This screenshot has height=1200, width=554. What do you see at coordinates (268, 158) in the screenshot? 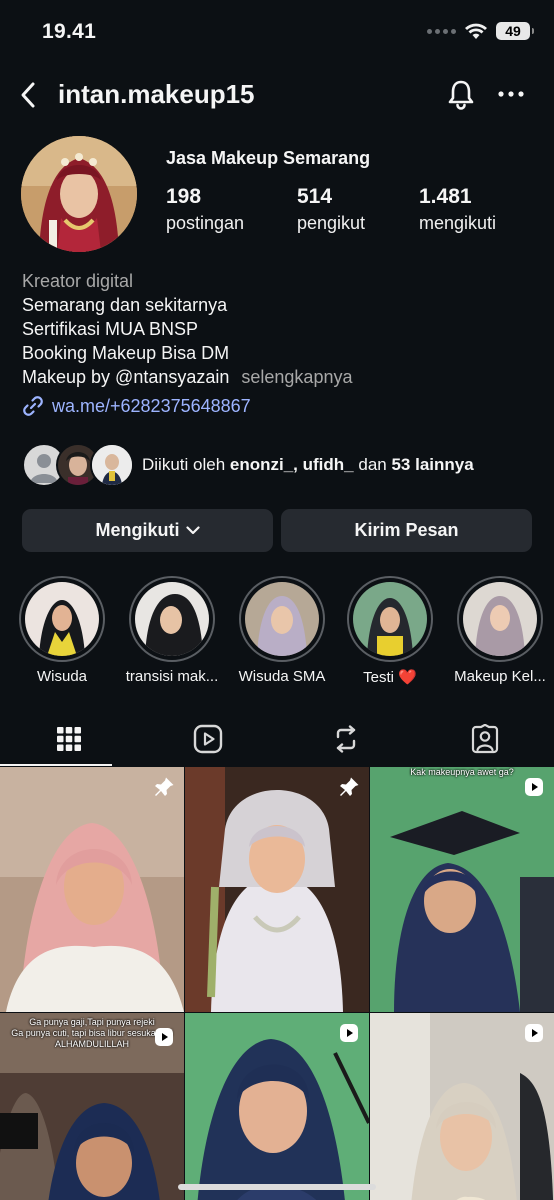
I see `profile-display-name: Jasa Makeup Semarang` at bounding box center [268, 158].